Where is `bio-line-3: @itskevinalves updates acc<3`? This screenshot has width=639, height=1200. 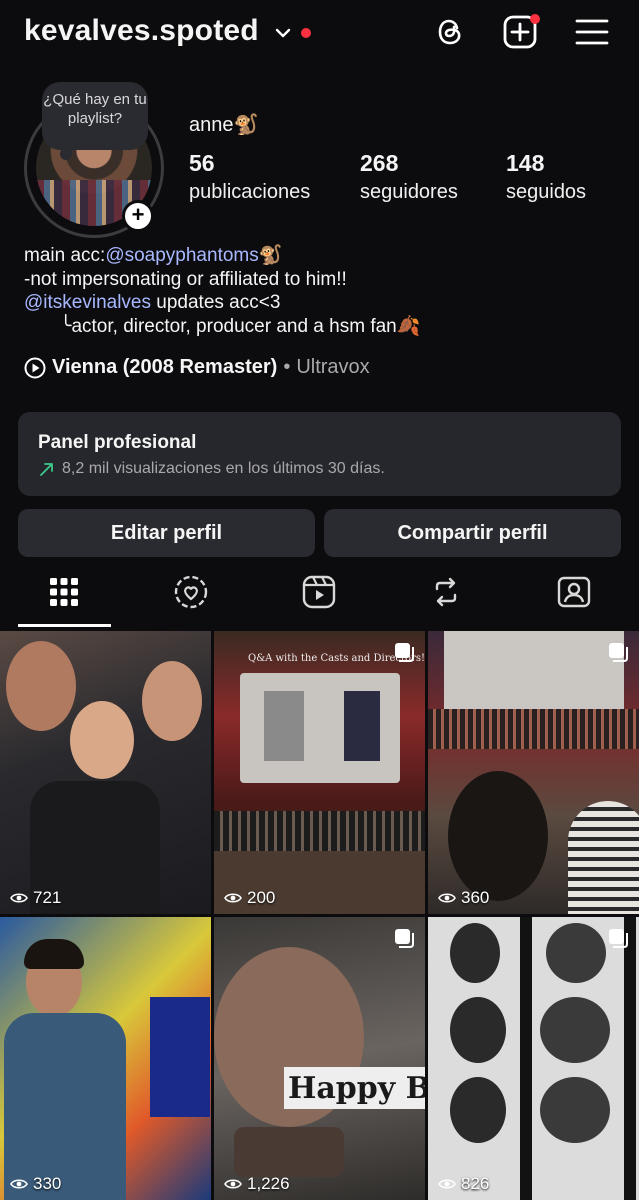 bio-line-3: @itskevinalves updates acc<3 is located at coordinates (222, 303).